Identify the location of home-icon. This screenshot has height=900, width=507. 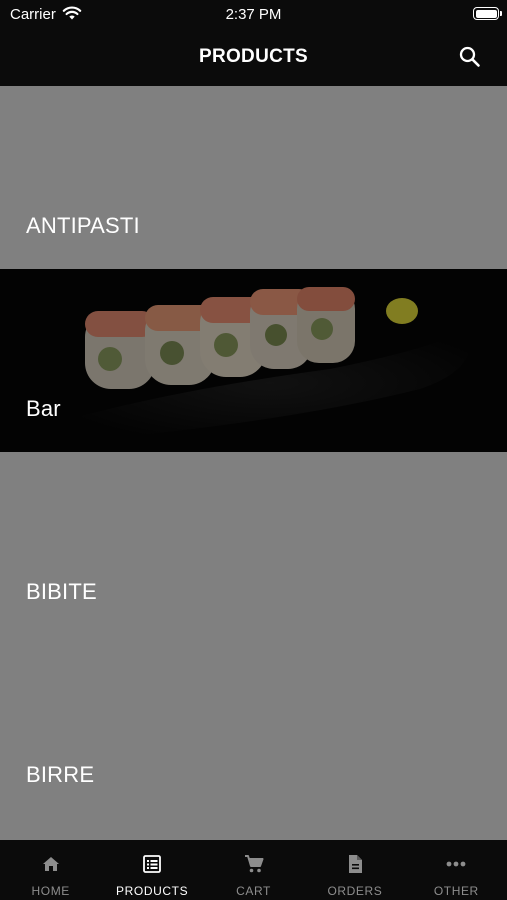
(51, 864).